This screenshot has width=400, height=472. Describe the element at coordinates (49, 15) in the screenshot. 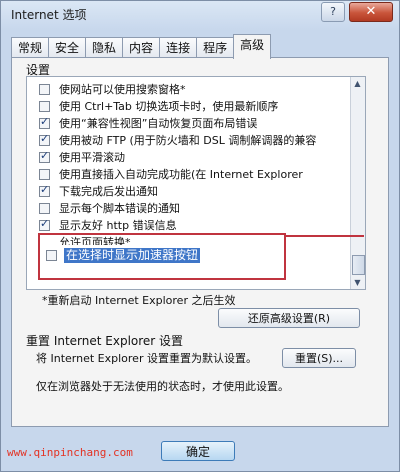

I see `window-title: Internet 选项` at that location.